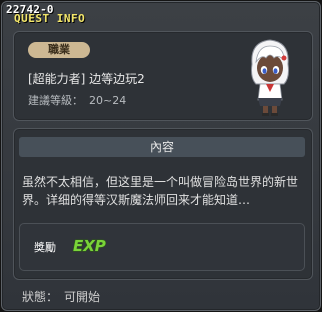 Image resolution: width=322 pixels, height=312 pixels. I want to click on quest-status: 狀態： 可開始, so click(61, 296).